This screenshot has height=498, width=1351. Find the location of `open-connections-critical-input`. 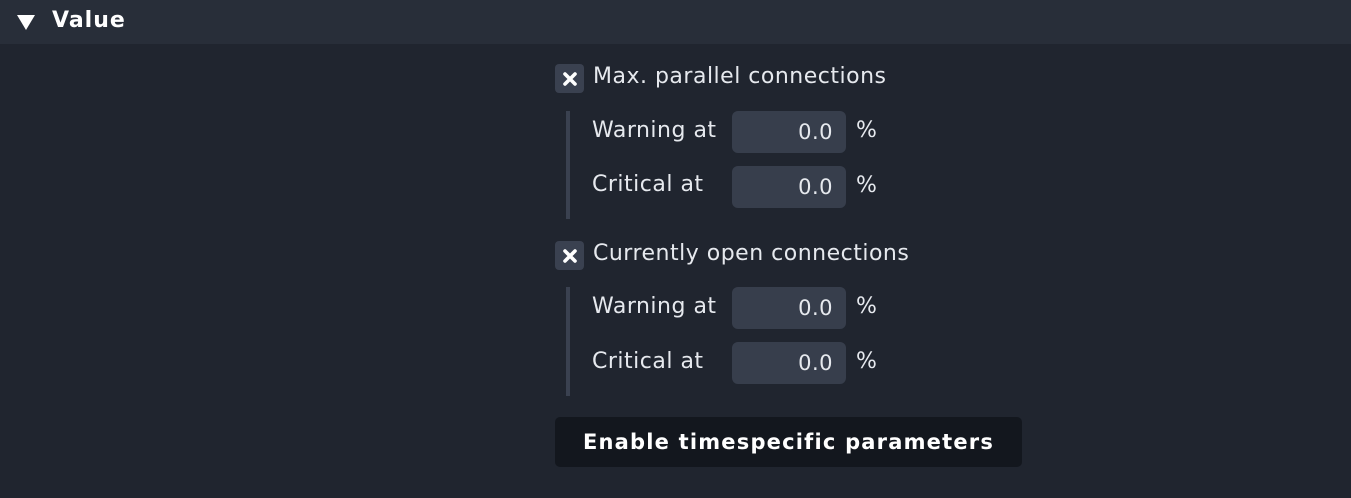

open-connections-critical-input is located at coordinates (789, 363).